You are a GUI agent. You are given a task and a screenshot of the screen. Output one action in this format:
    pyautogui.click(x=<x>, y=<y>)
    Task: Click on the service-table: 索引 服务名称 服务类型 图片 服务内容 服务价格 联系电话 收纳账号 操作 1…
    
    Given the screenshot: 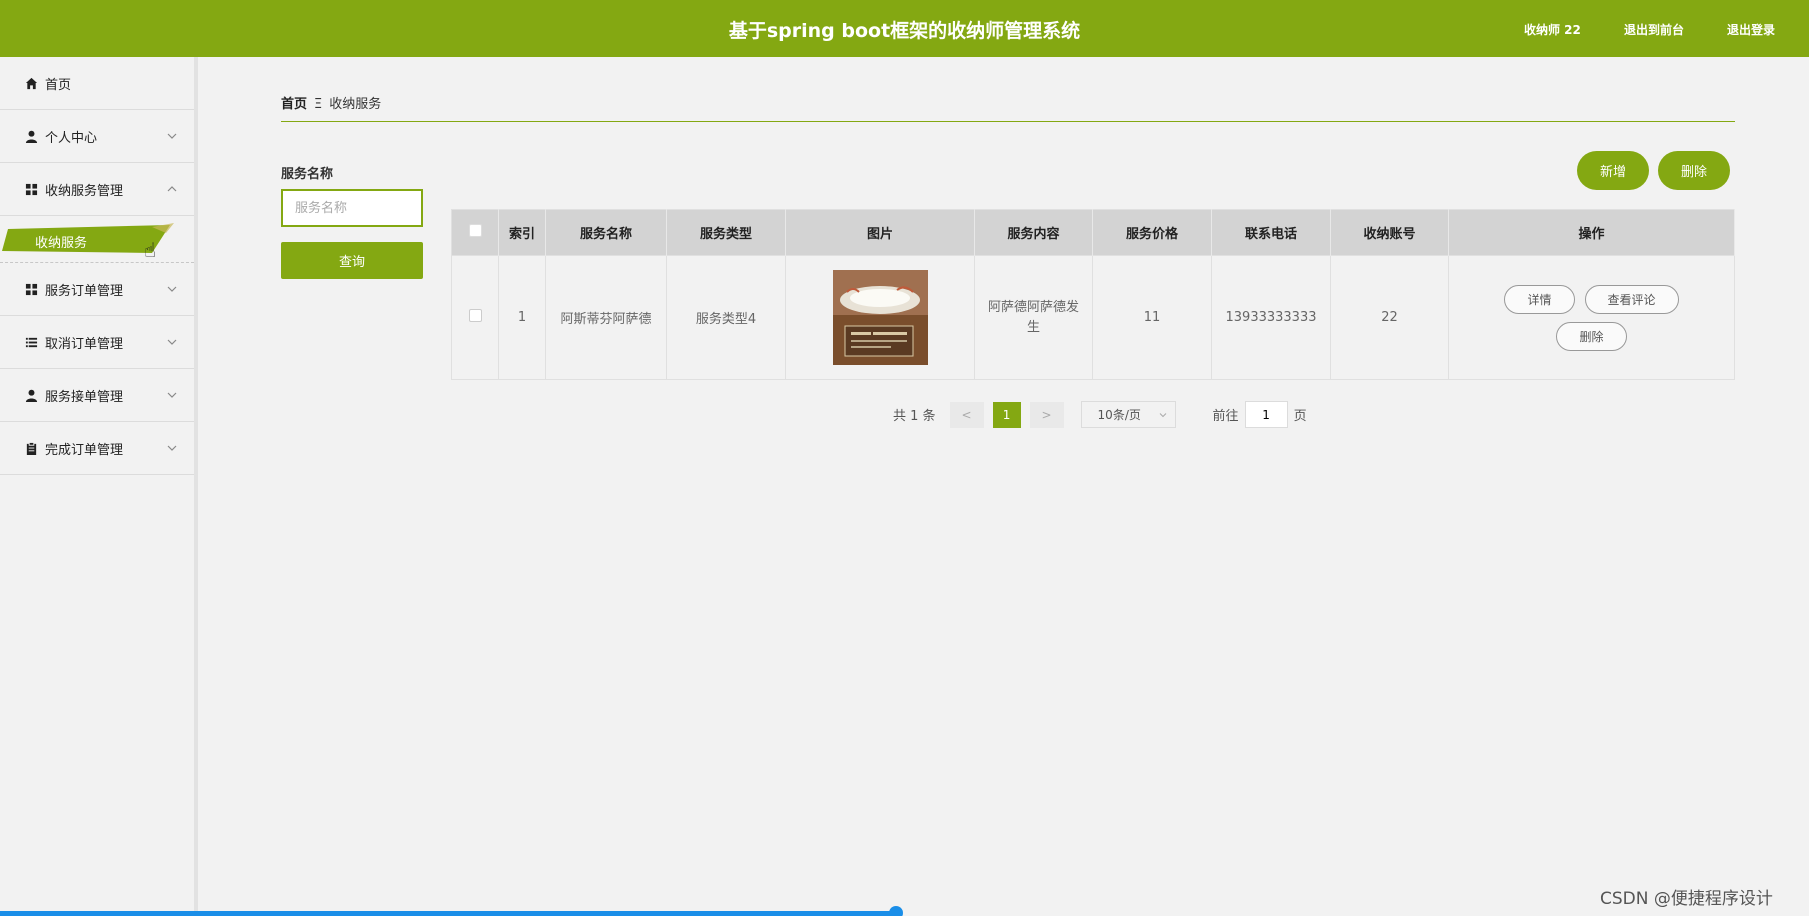 What is the action you would take?
    pyautogui.click(x=1093, y=294)
    